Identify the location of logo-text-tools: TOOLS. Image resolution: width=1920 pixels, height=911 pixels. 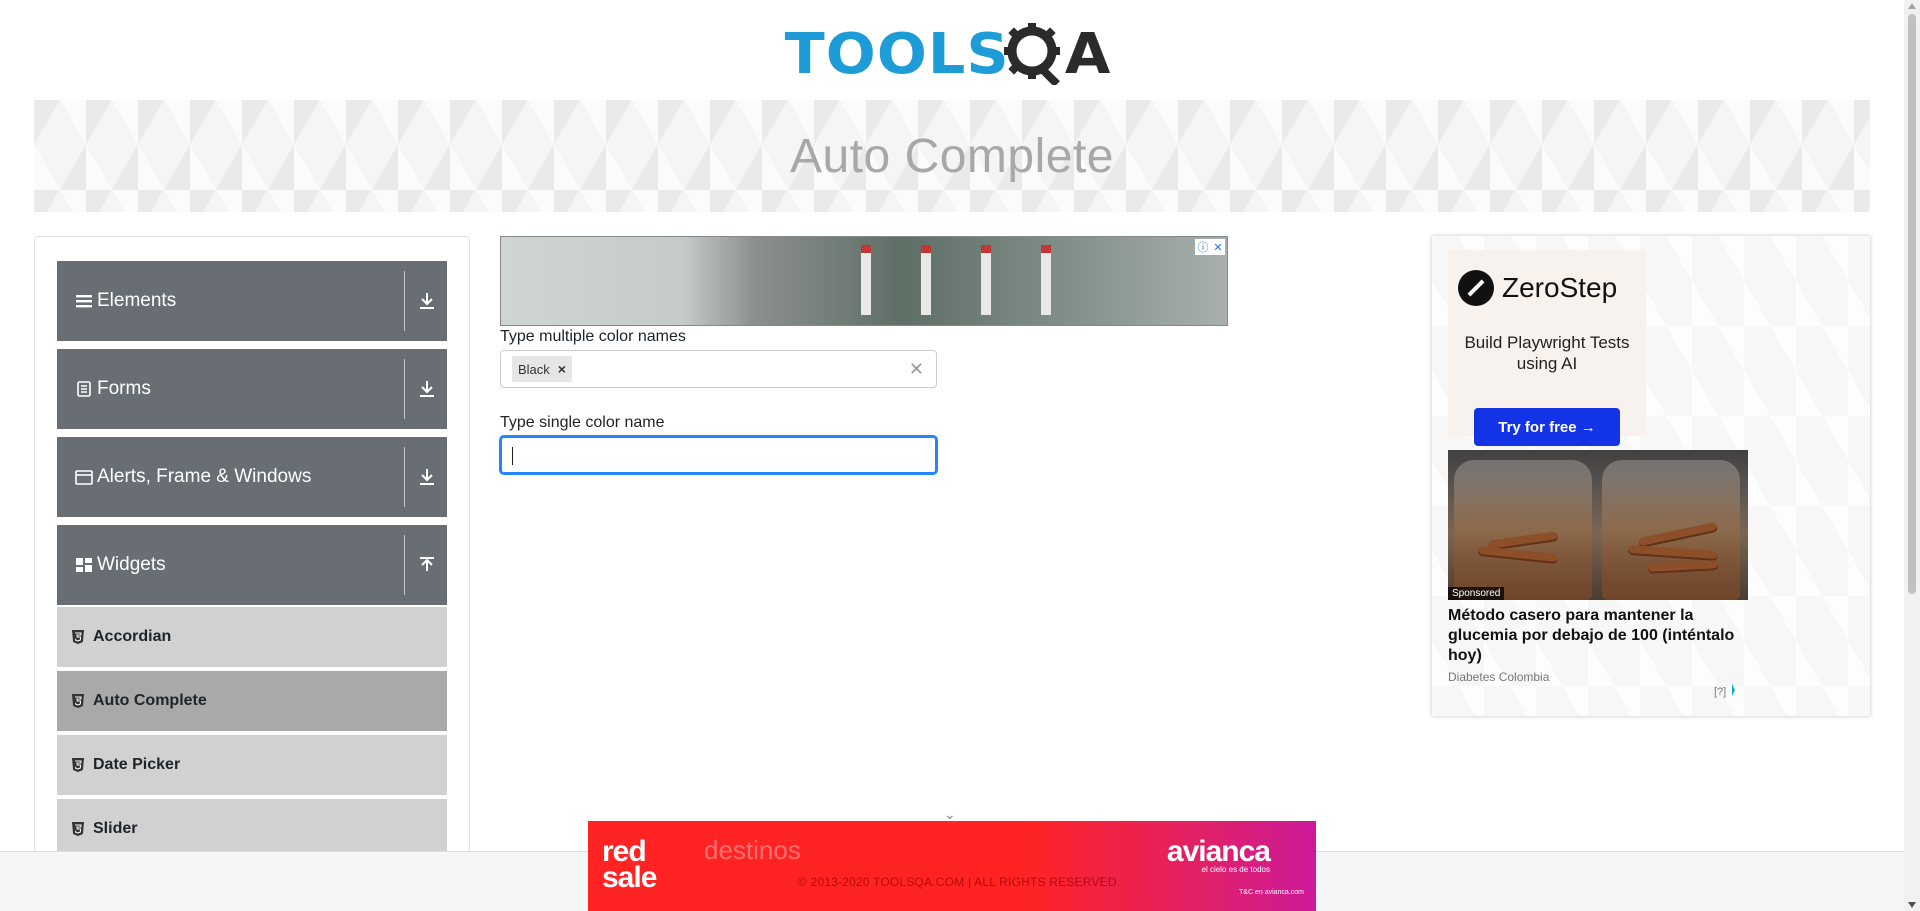
(897, 54).